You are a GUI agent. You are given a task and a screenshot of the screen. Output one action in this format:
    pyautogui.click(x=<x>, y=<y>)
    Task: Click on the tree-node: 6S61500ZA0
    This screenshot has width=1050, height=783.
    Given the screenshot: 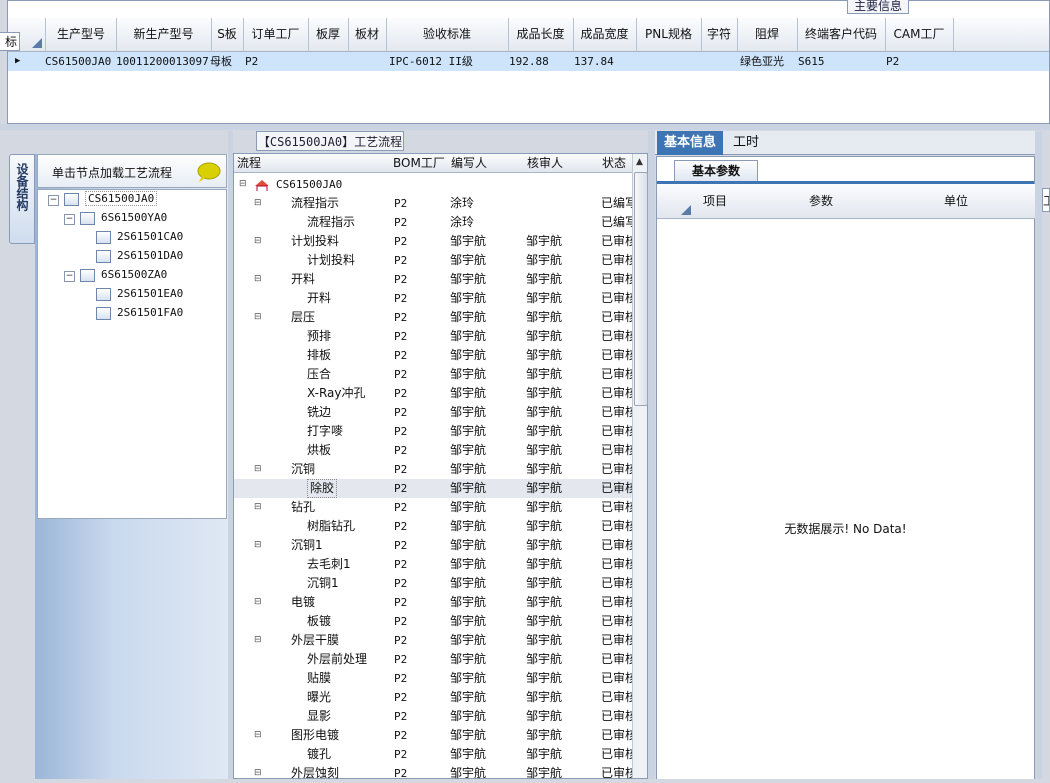 What is the action you would take?
    pyautogui.click(x=123, y=275)
    